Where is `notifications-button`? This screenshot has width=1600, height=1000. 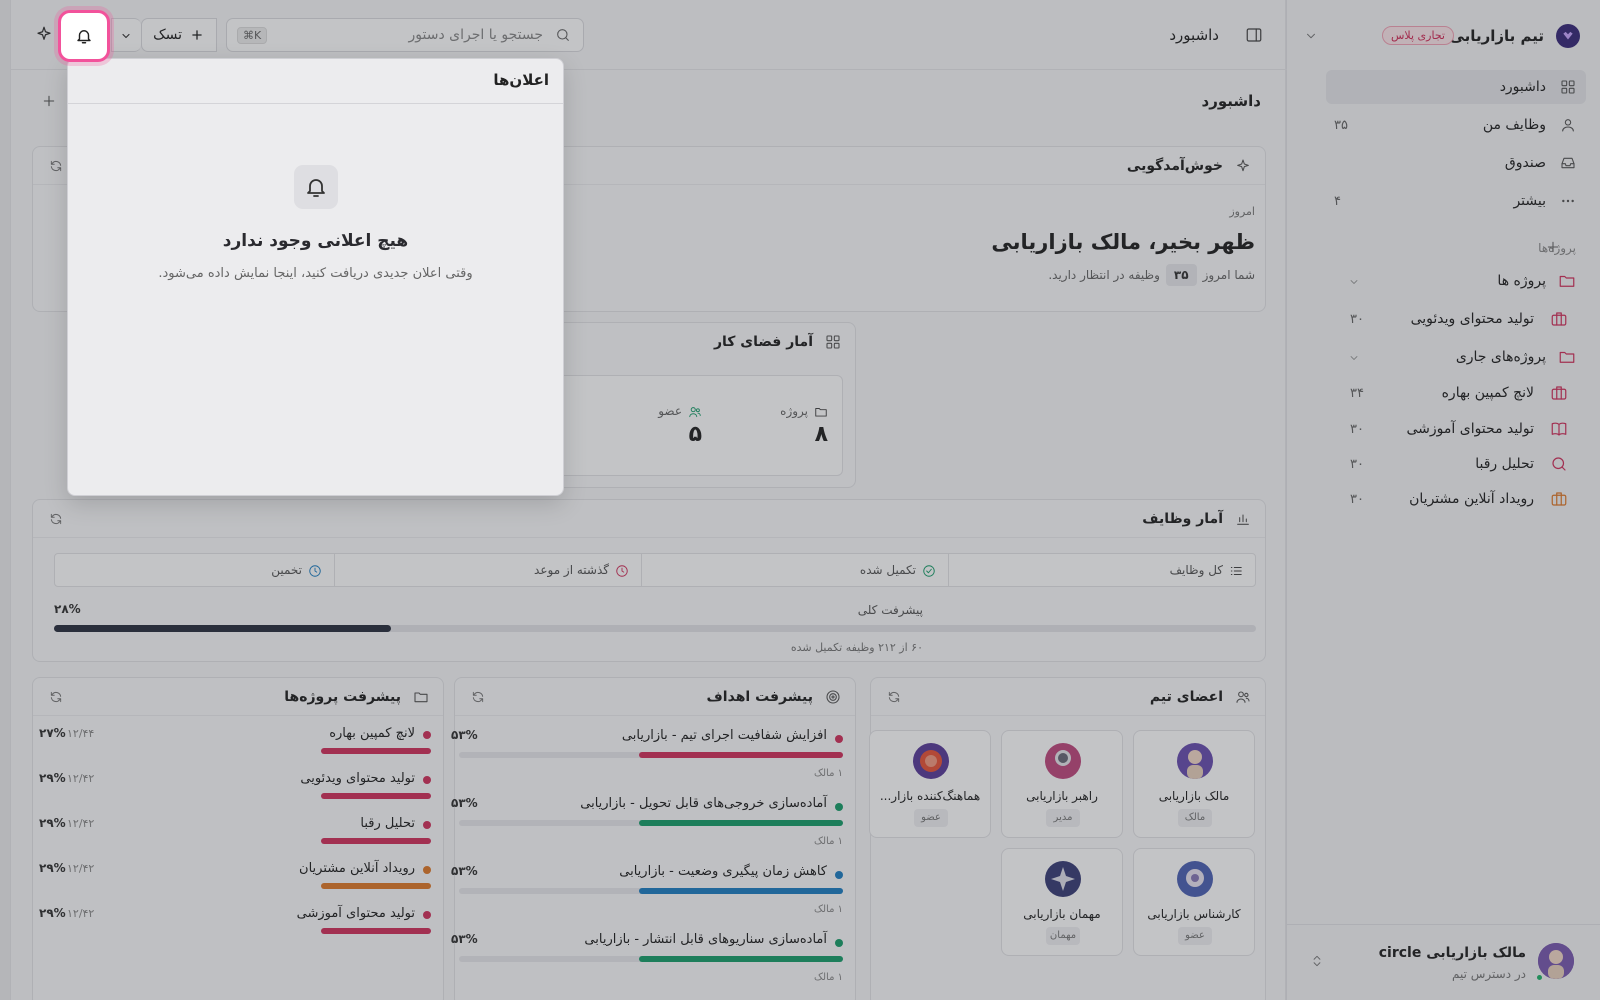
notifications-button is located at coordinates (84, 36).